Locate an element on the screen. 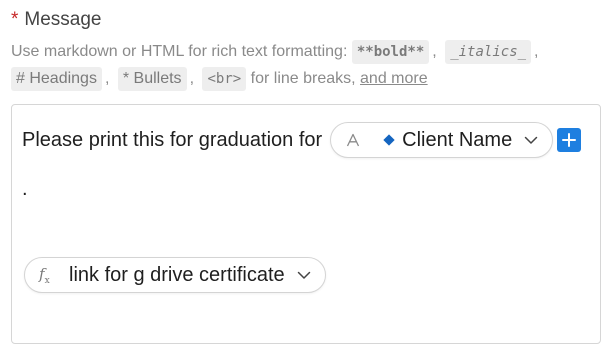 This screenshot has height=344, width=609. message-text-line-2: . is located at coordinates (25, 189).